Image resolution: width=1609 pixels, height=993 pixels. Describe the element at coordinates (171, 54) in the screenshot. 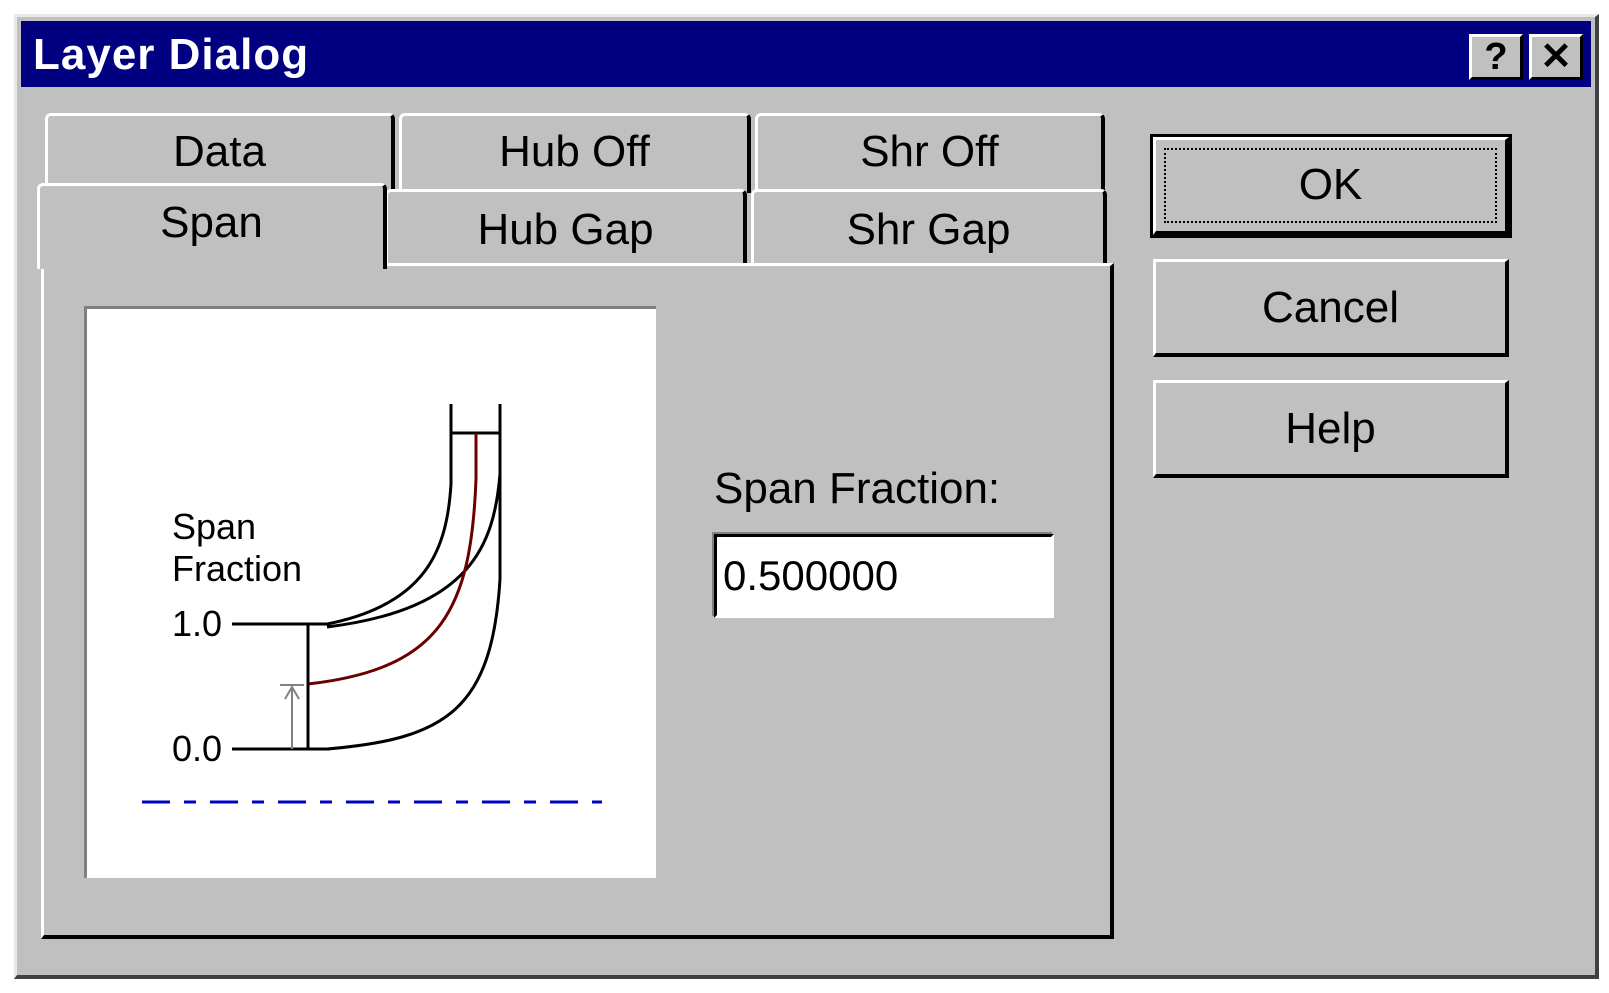

I see `window-title: Layer Dialog` at that location.